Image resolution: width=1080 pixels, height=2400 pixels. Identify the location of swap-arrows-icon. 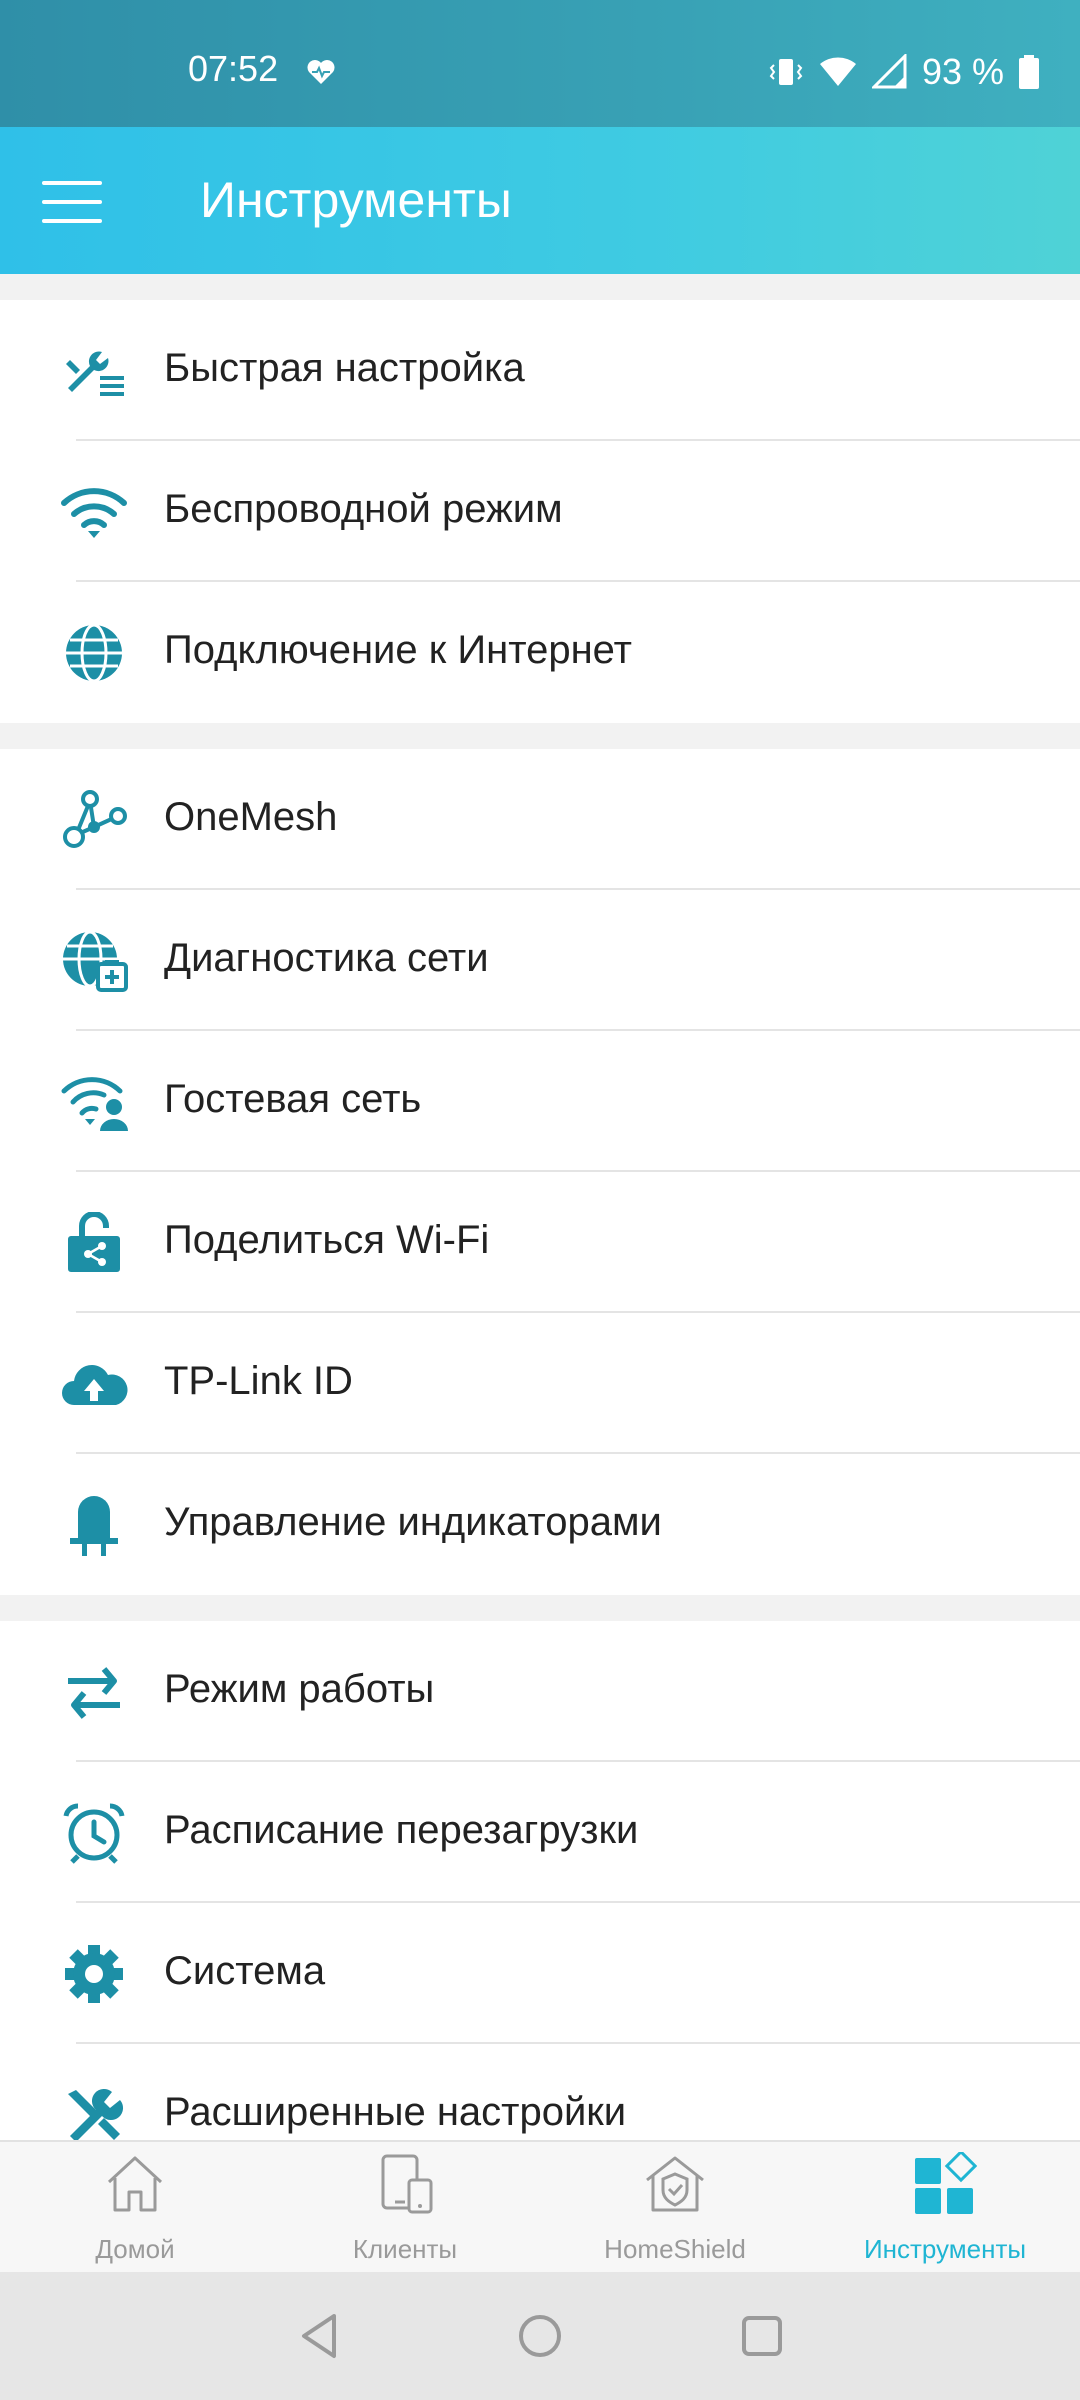
(94, 1693).